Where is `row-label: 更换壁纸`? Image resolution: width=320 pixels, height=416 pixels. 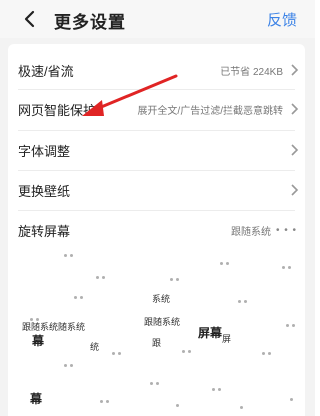
row-label: 更换壁纸 is located at coordinates (44, 191).